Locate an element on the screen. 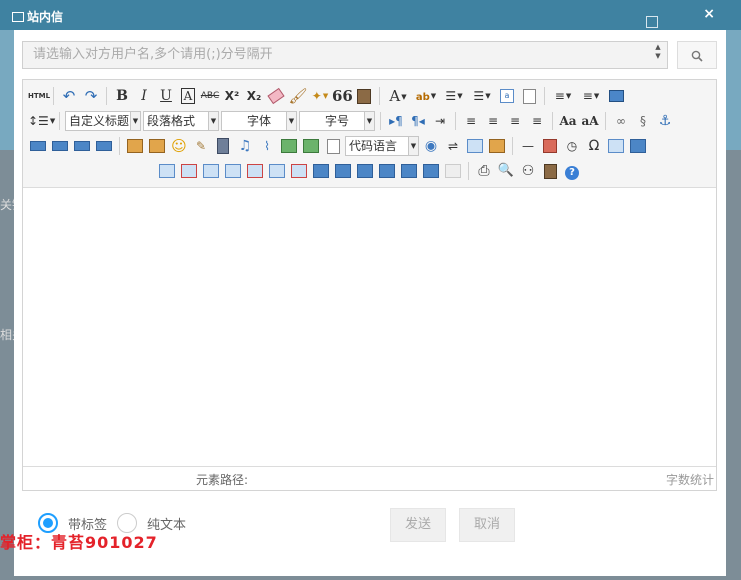  bold-icon: B is located at coordinates (122, 96).